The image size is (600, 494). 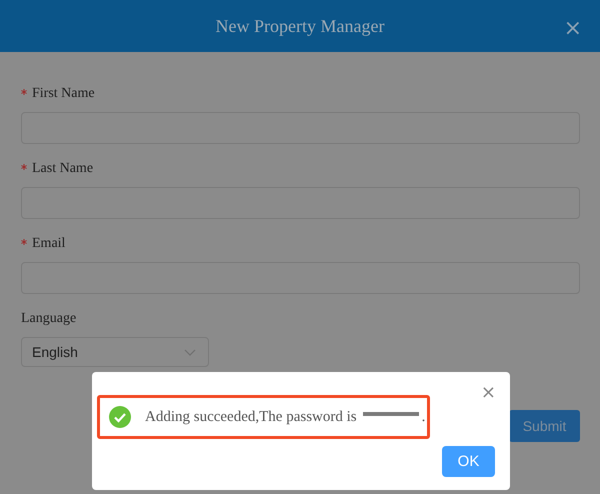 What do you see at coordinates (63, 169) in the screenshot?
I see `field-label: Last Name` at bounding box center [63, 169].